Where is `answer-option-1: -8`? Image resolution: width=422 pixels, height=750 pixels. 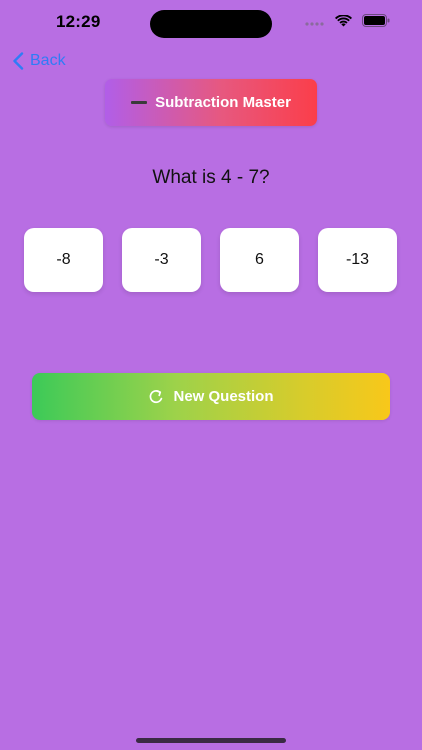
answer-option-1: -8 is located at coordinates (63, 260).